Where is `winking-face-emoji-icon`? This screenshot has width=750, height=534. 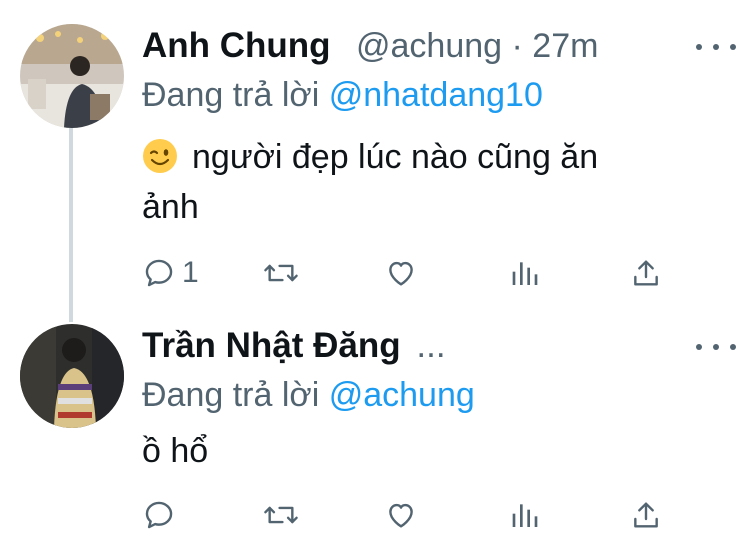 winking-face-emoji-icon is located at coordinates (160, 156).